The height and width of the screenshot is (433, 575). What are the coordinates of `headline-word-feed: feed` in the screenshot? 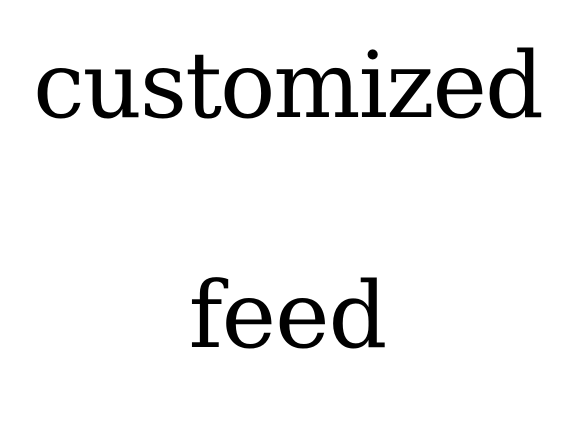 It's located at (288, 315).